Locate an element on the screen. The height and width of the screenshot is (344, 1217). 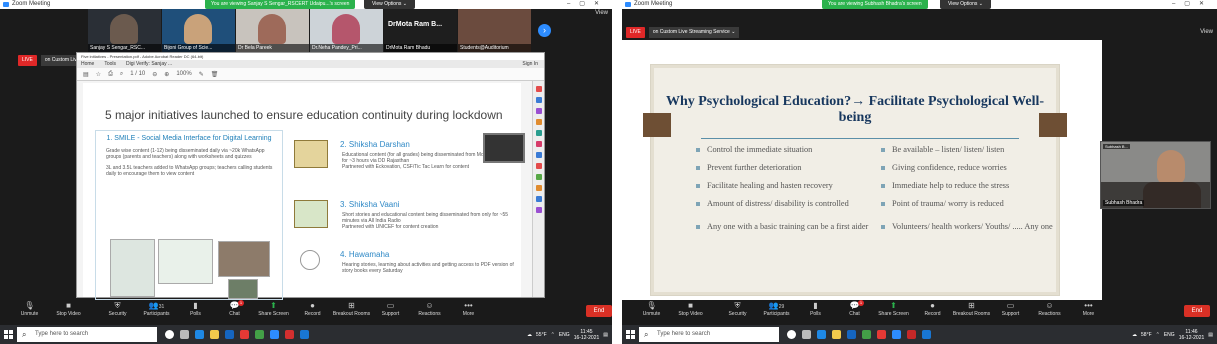
speaker-video-tile: Subhash B... Subhash Bhadra is located at coordinates (1155, 175).